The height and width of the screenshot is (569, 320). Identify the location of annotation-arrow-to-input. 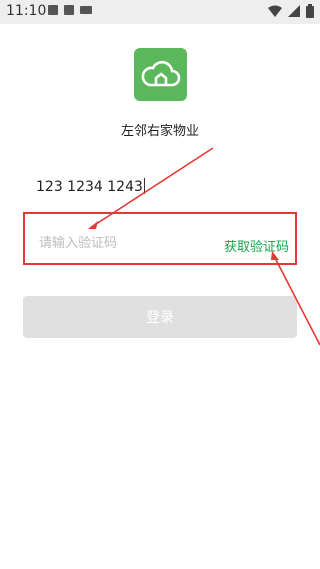
(151, 188).